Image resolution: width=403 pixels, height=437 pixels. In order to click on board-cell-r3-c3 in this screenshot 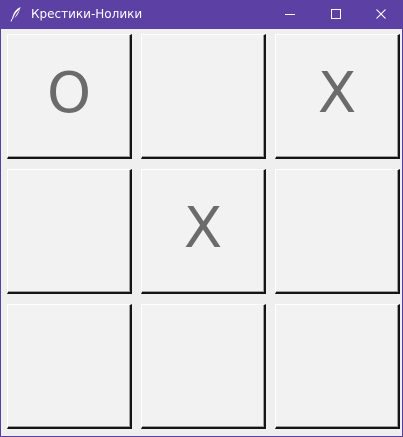, I will do `click(337, 366)`.